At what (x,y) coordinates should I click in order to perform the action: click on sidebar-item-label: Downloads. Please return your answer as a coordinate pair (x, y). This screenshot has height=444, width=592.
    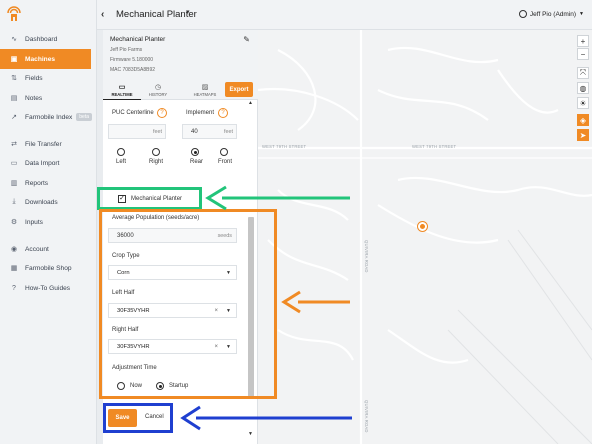
    Looking at the image, I should click on (41, 202).